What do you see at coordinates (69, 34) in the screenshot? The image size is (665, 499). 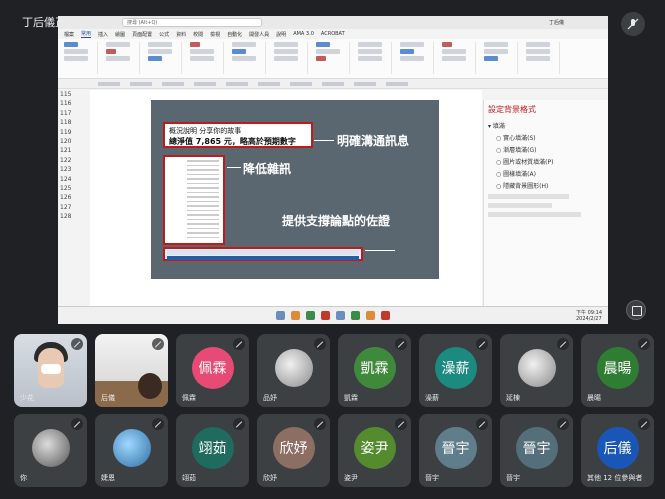 I see `ribbon-tab: 檔案` at bounding box center [69, 34].